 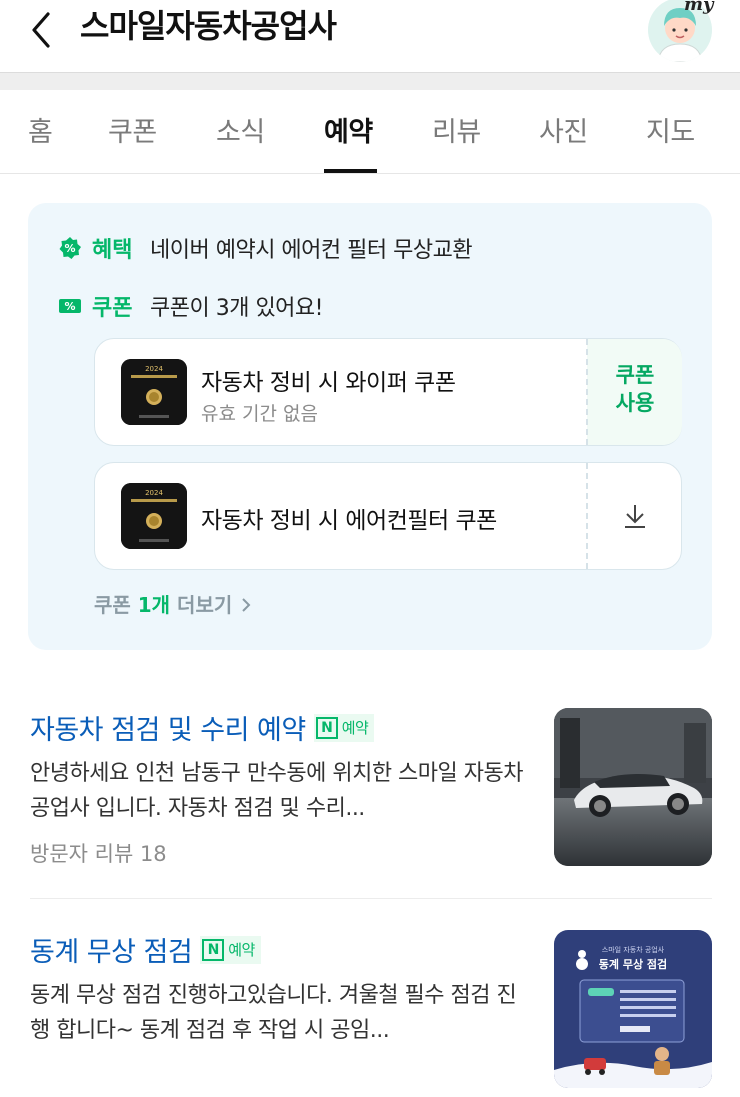 I want to click on download-icon, so click(x=635, y=516).